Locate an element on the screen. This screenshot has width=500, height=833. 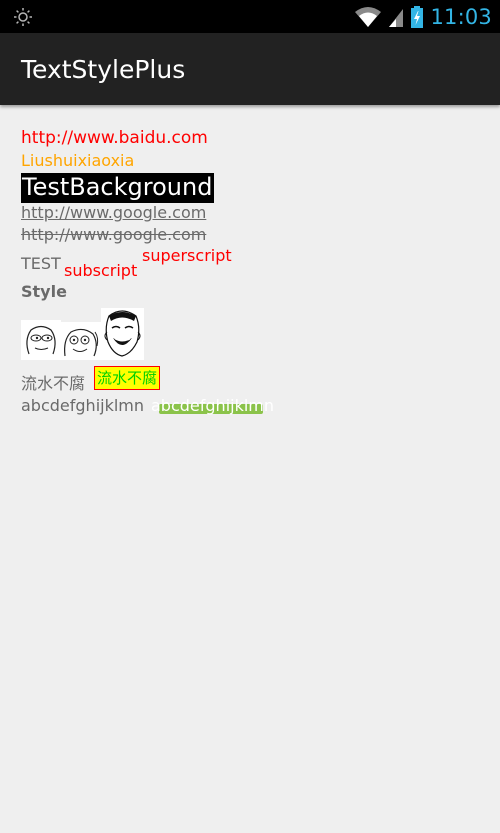
brightness-icon is located at coordinates (23, 17).